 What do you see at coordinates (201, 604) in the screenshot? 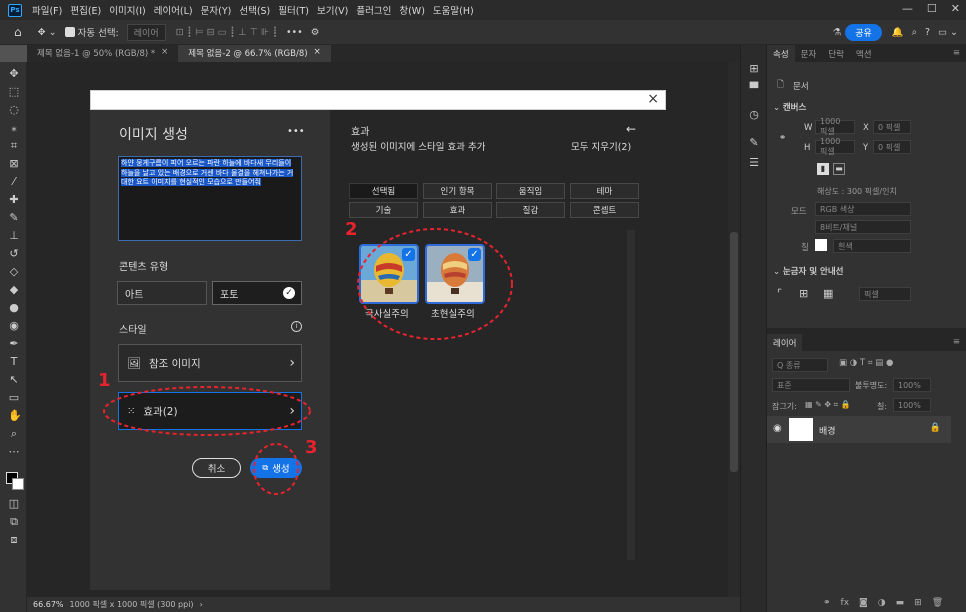
I see `chevron-right-icon: ›` at bounding box center [201, 604].